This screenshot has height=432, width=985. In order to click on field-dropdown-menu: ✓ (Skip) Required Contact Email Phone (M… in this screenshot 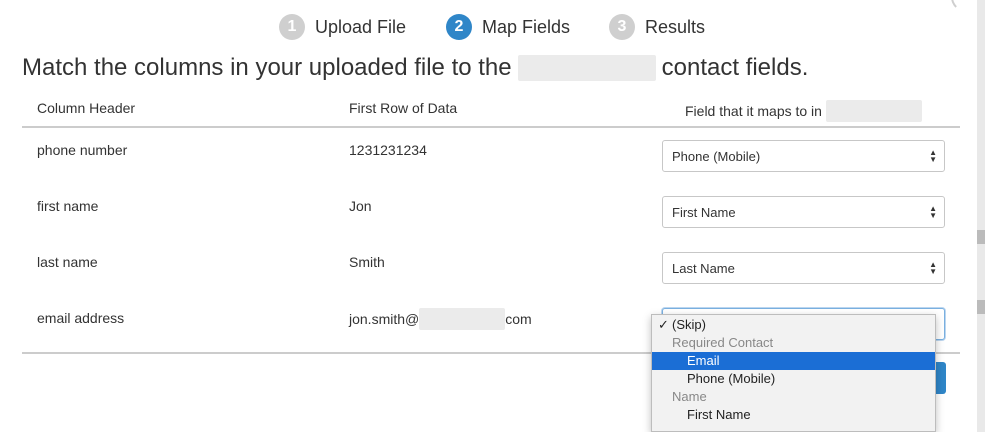, I will do `click(793, 373)`.